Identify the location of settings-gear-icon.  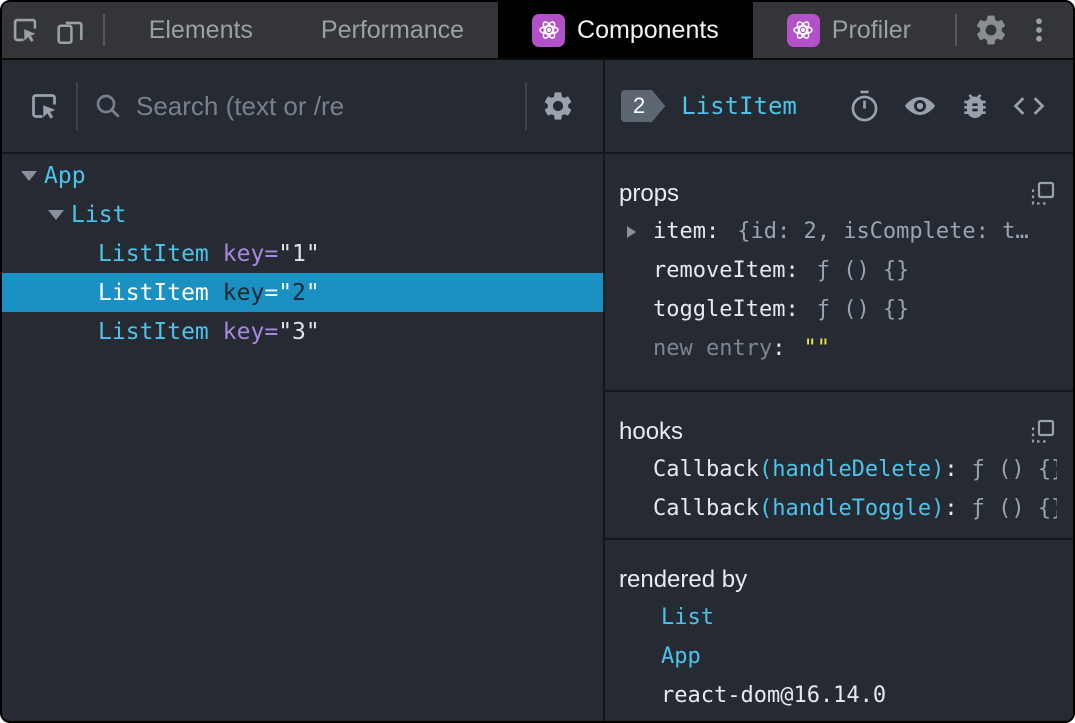
(991, 30).